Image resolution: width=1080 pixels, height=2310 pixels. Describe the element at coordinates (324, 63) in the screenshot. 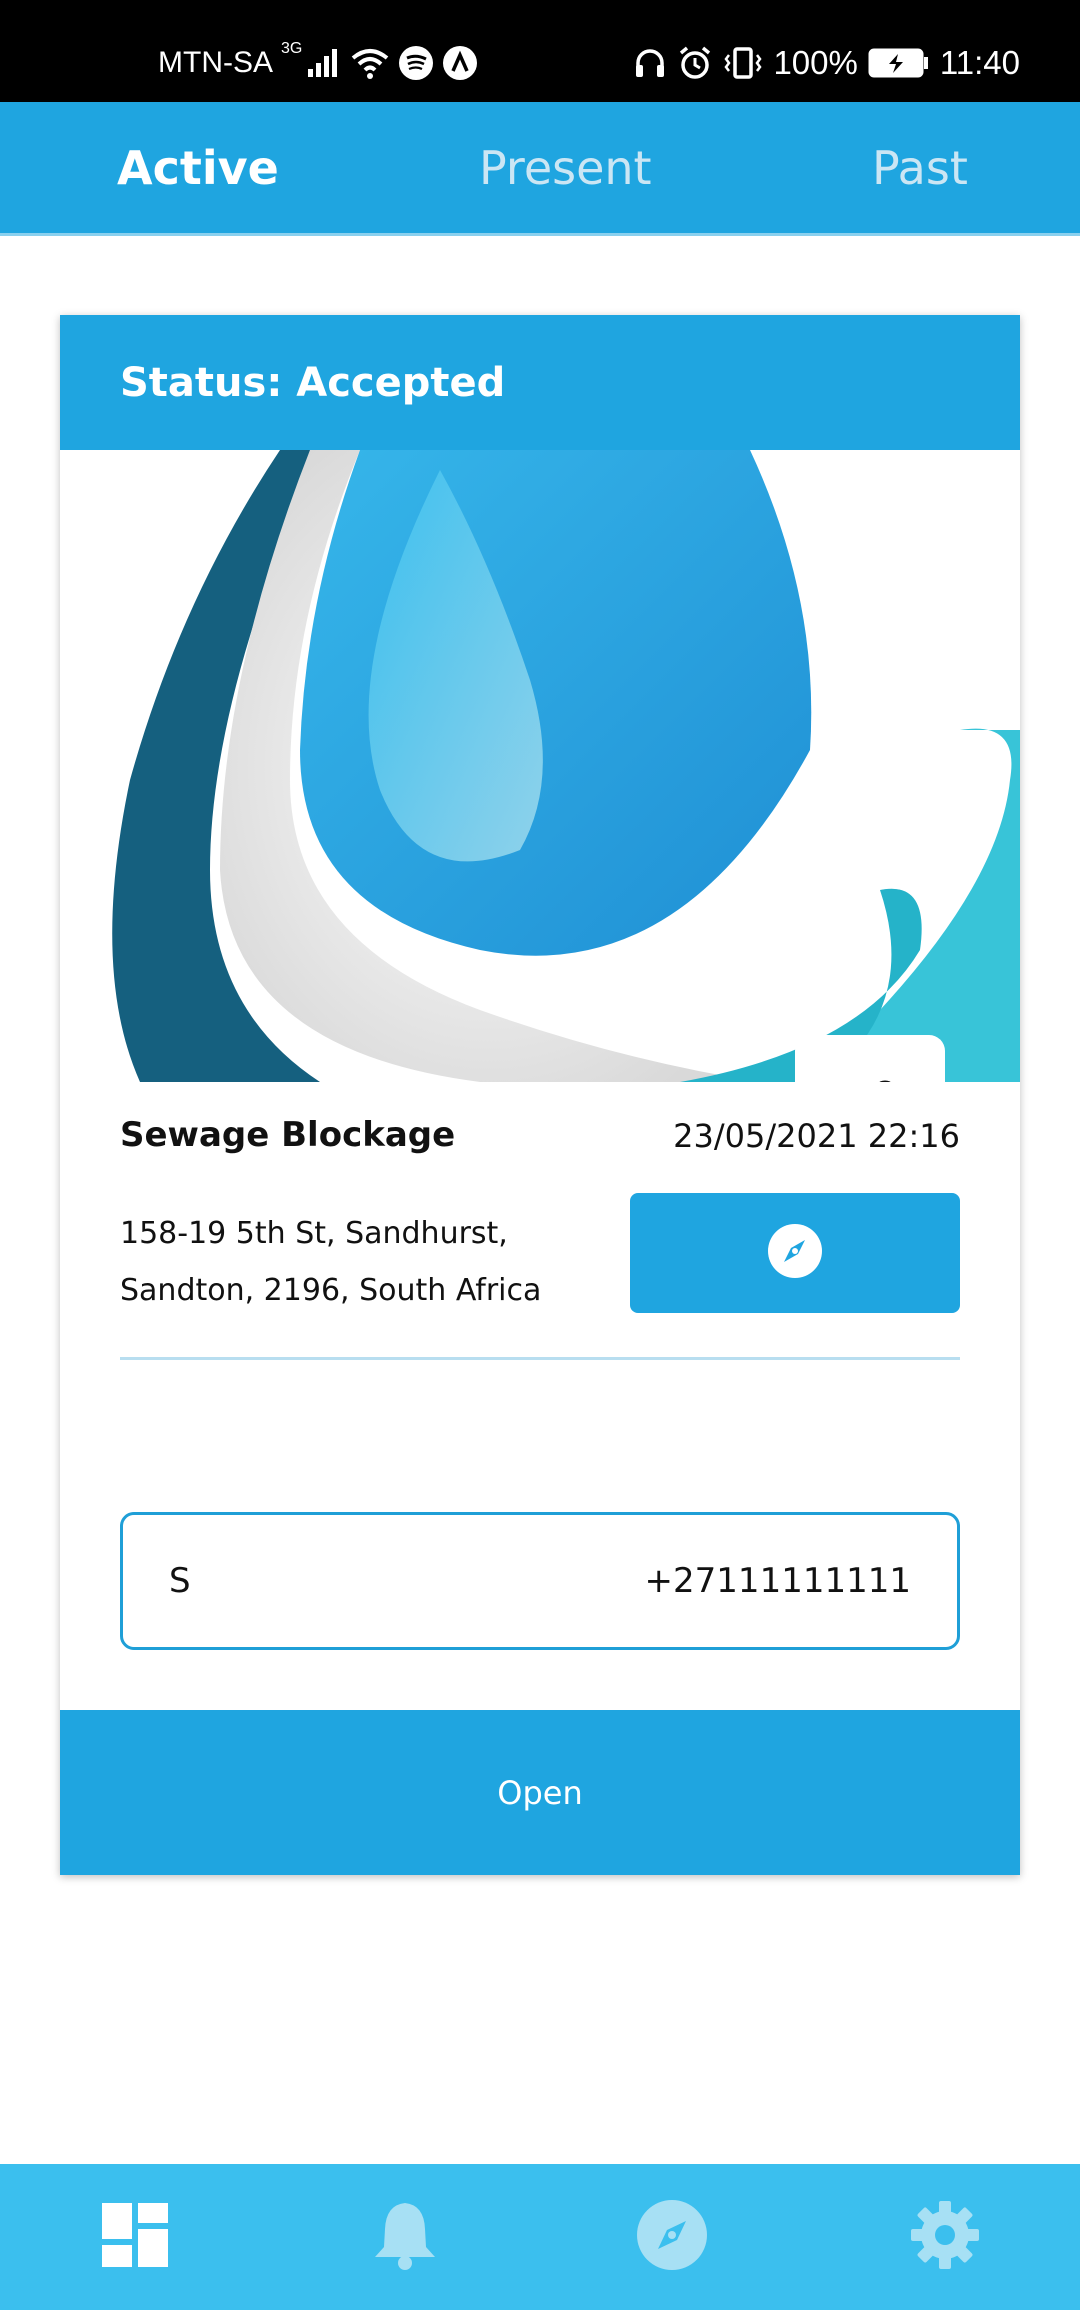

I see `signal-icon` at that location.